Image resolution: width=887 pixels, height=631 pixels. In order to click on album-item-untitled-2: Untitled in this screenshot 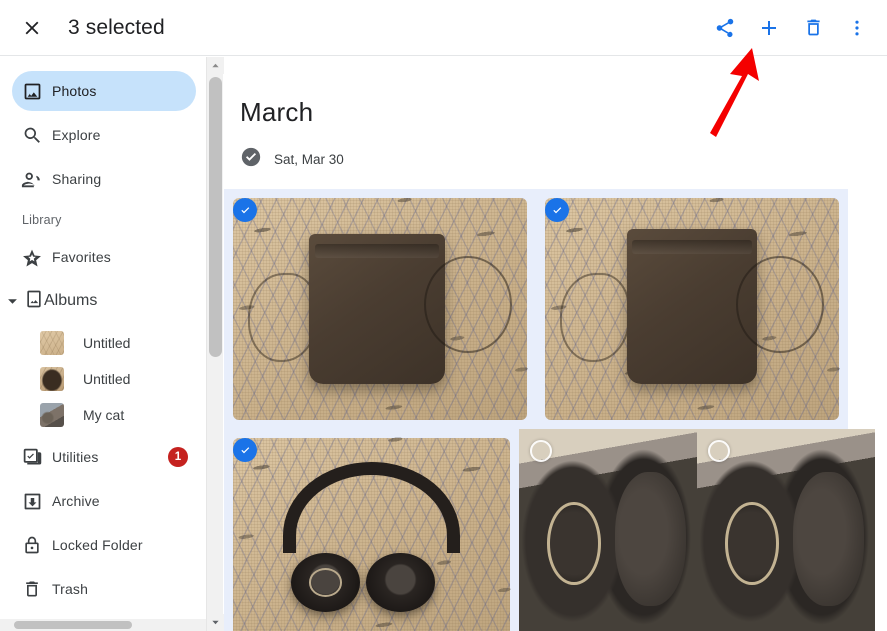, I will do `click(104, 379)`.